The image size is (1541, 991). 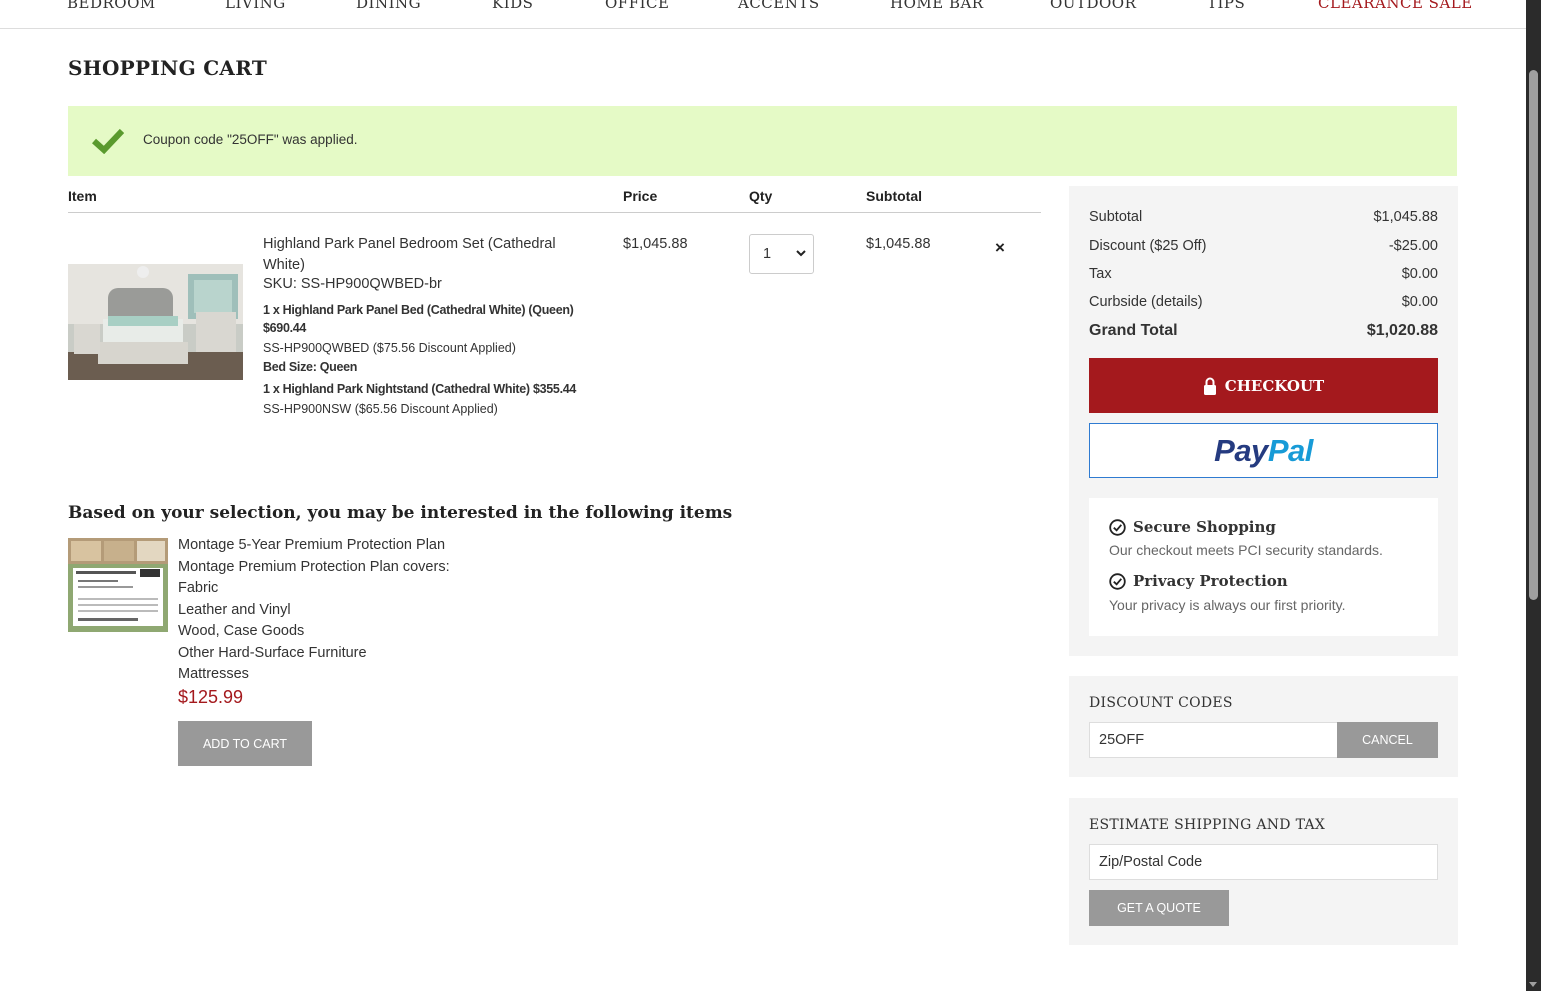 I want to click on protection-plan-line: Montage Premium Protection Plan covers:, so click(x=314, y=566).